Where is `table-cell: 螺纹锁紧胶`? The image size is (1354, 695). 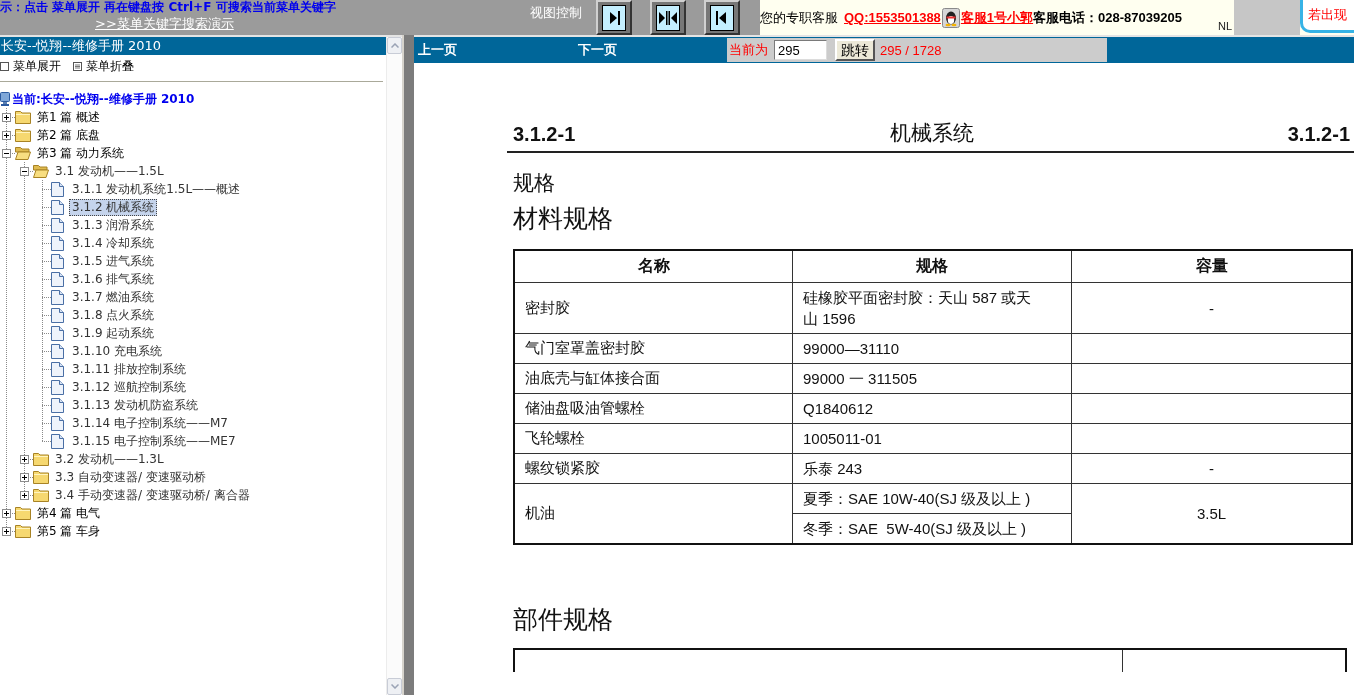
table-cell: 螺纹锁紧胶 is located at coordinates (653, 468).